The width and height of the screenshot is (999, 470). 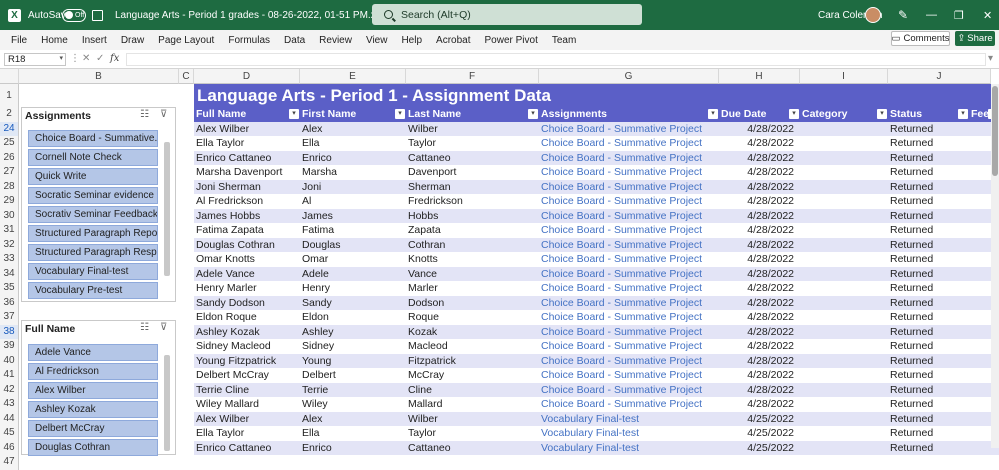 What do you see at coordinates (959, 15) in the screenshot?
I see `restore-icon: ❐` at bounding box center [959, 15].